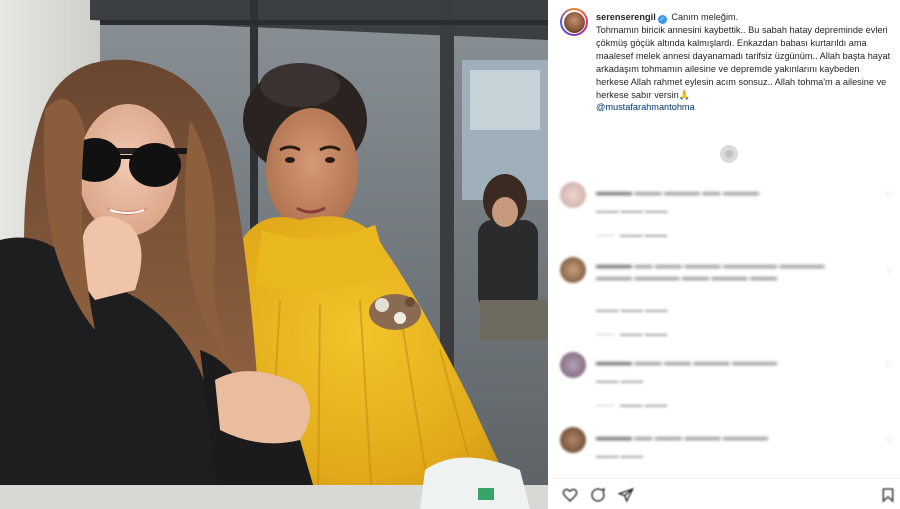 This screenshot has width=900, height=509. I want to click on comment-text: ▬▬▬▬ ▬▬▬ ▬▬▬ ▬▬▬▬ ▬▬▬▬▬, so click(687, 362).